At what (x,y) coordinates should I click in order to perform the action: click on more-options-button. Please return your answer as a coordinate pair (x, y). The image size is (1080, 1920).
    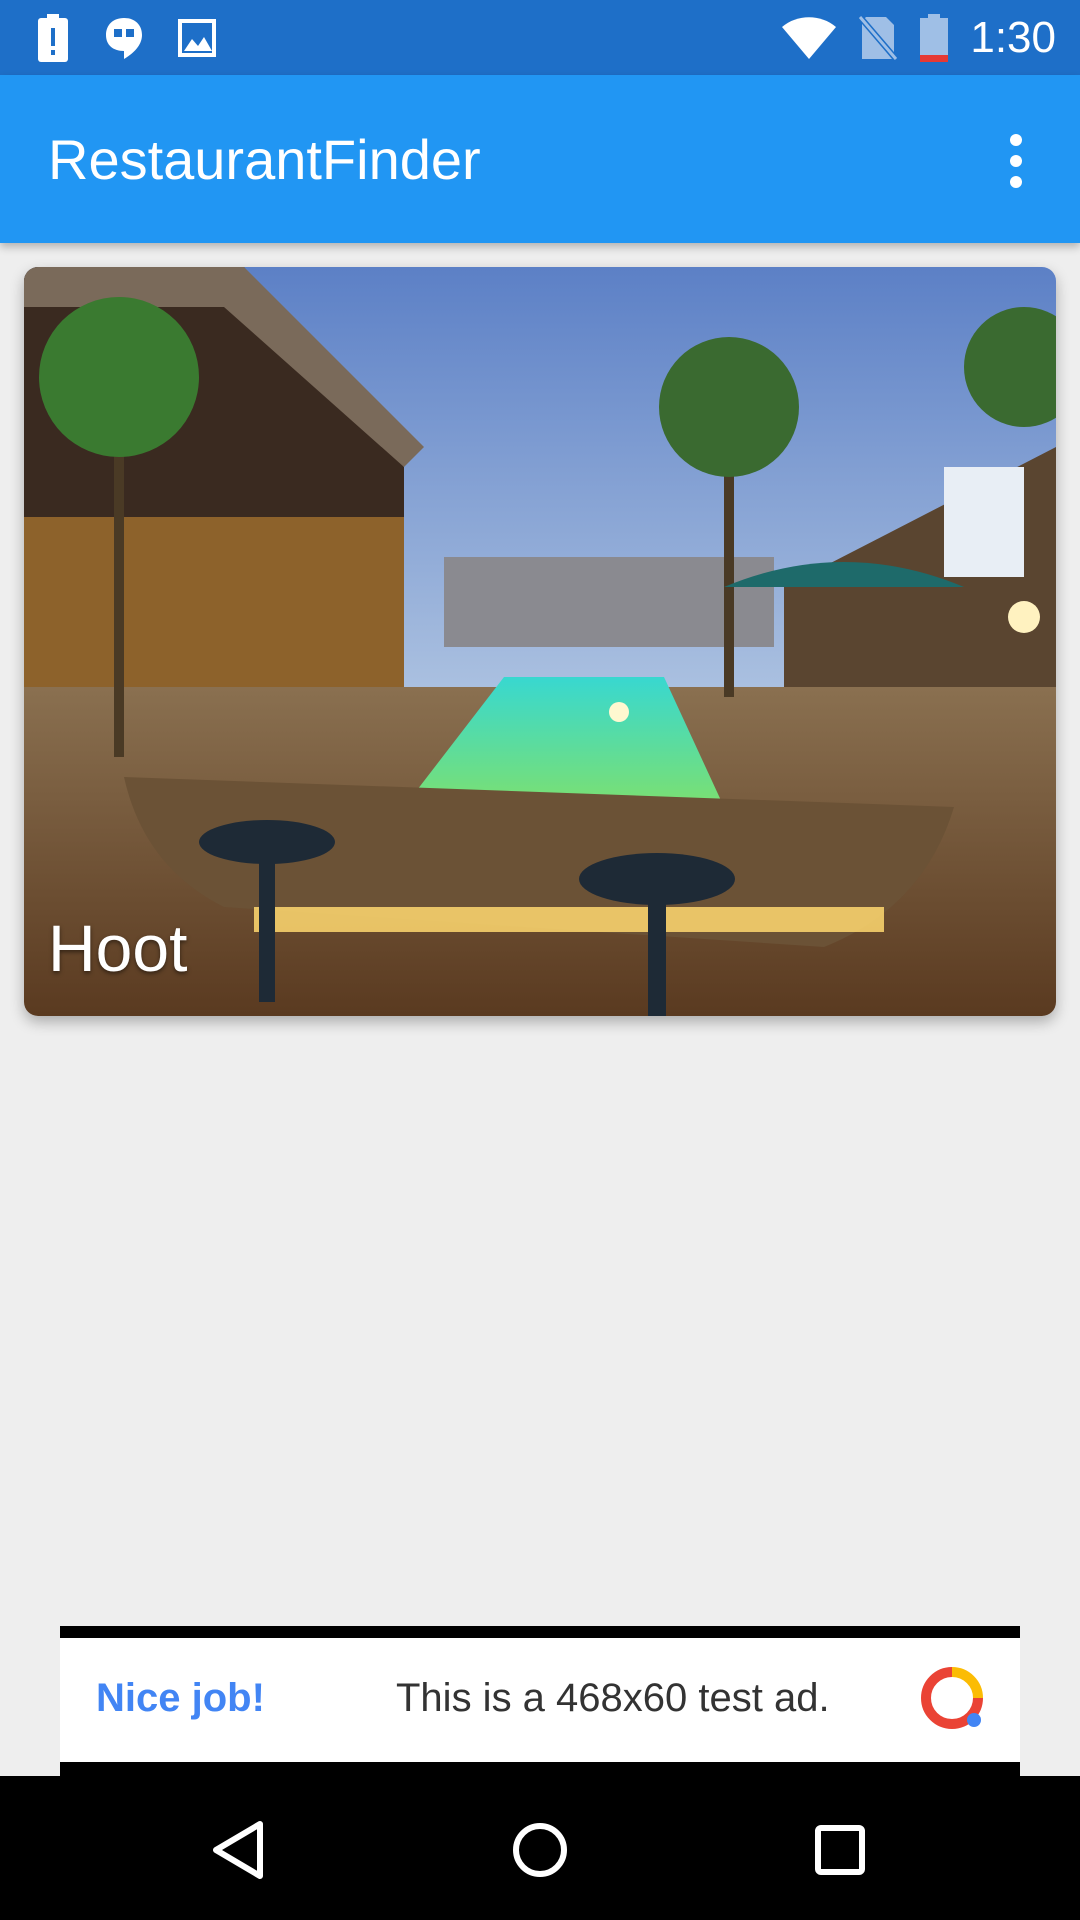
    Looking at the image, I should click on (1016, 161).